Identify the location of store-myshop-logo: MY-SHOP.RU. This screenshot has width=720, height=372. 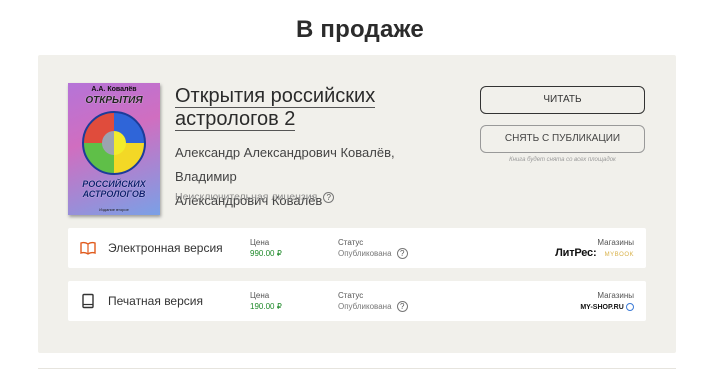
(601, 307).